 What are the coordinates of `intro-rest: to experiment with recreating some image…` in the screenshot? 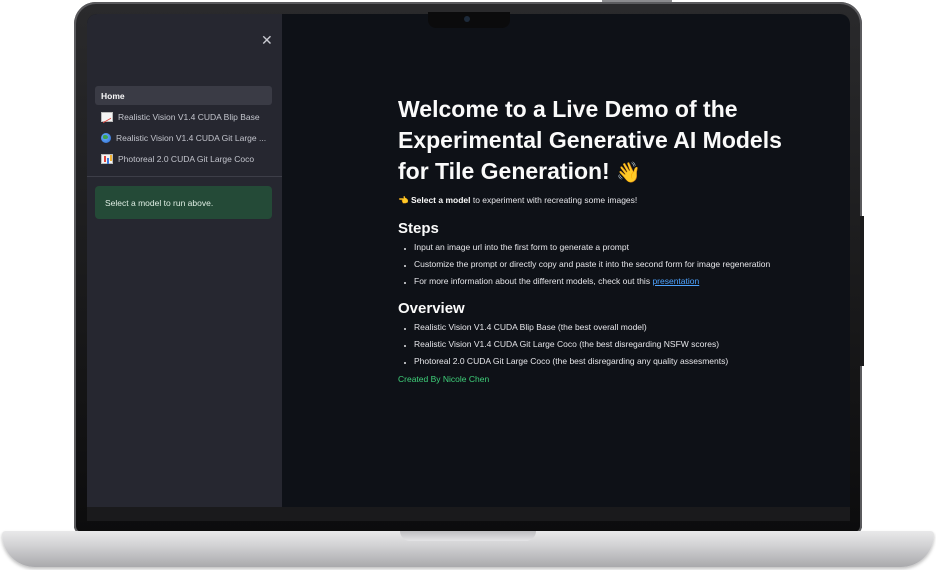 It's located at (554, 200).